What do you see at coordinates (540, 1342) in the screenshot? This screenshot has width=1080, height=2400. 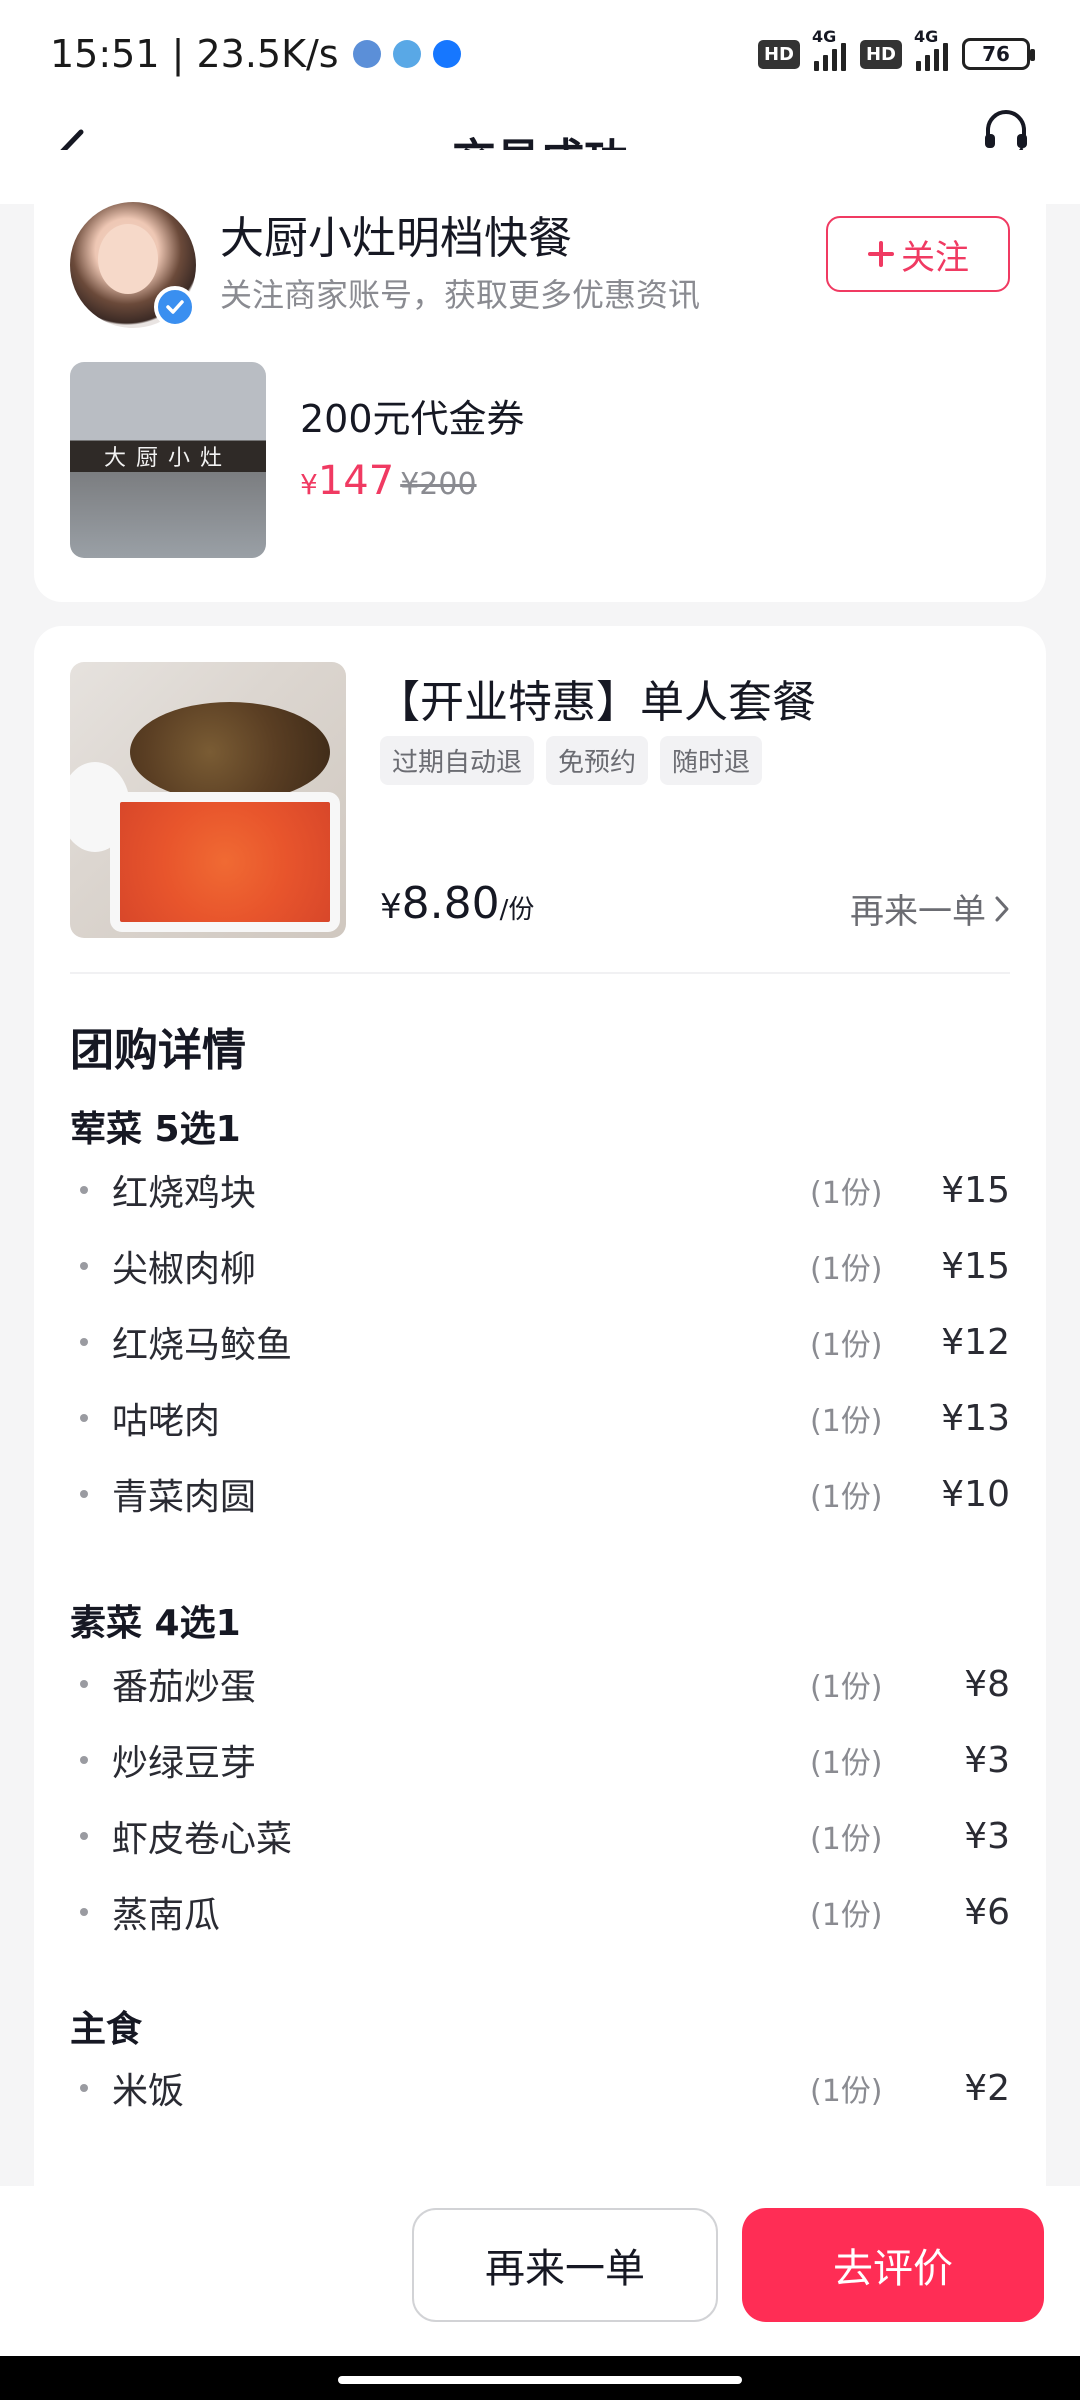 I see `list-item: 红烧马鲛鱼 (1份) ¥12` at bounding box center [540, 1342].